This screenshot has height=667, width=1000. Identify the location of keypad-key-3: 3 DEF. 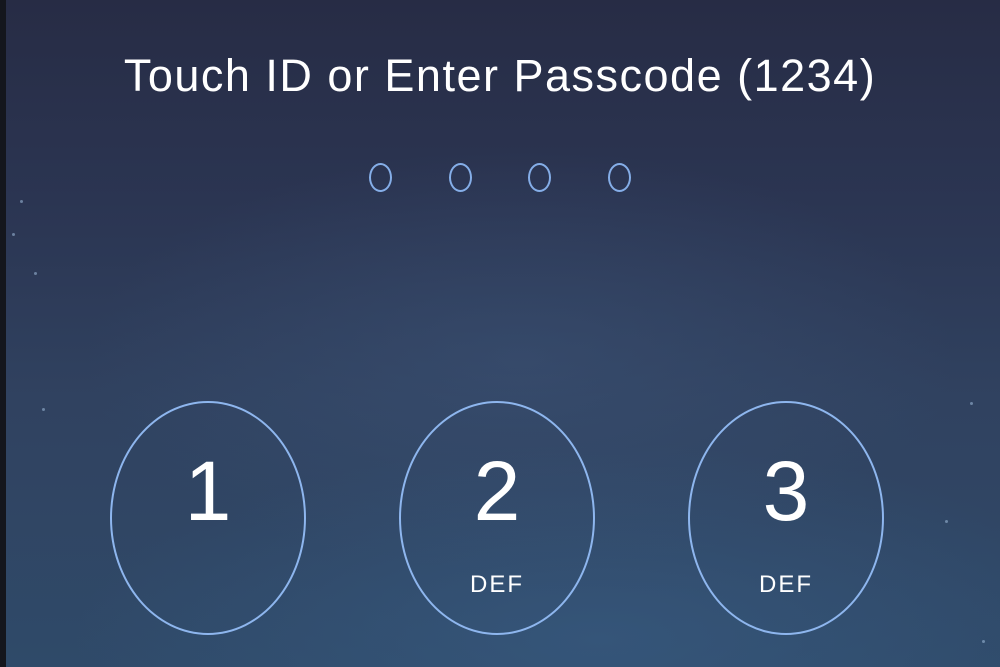
(786, 518).